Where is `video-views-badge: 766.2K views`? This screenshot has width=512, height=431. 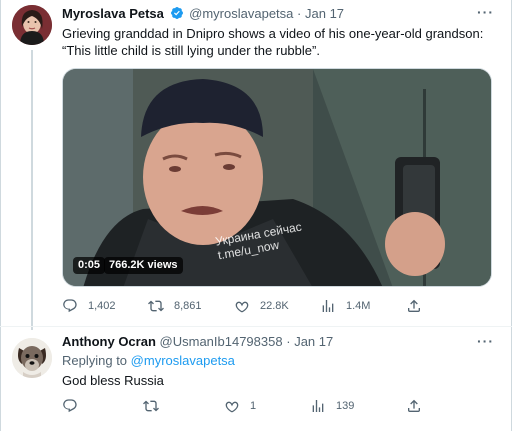
video-views-badge: 766.2K views is located at coordinates (143, 265).